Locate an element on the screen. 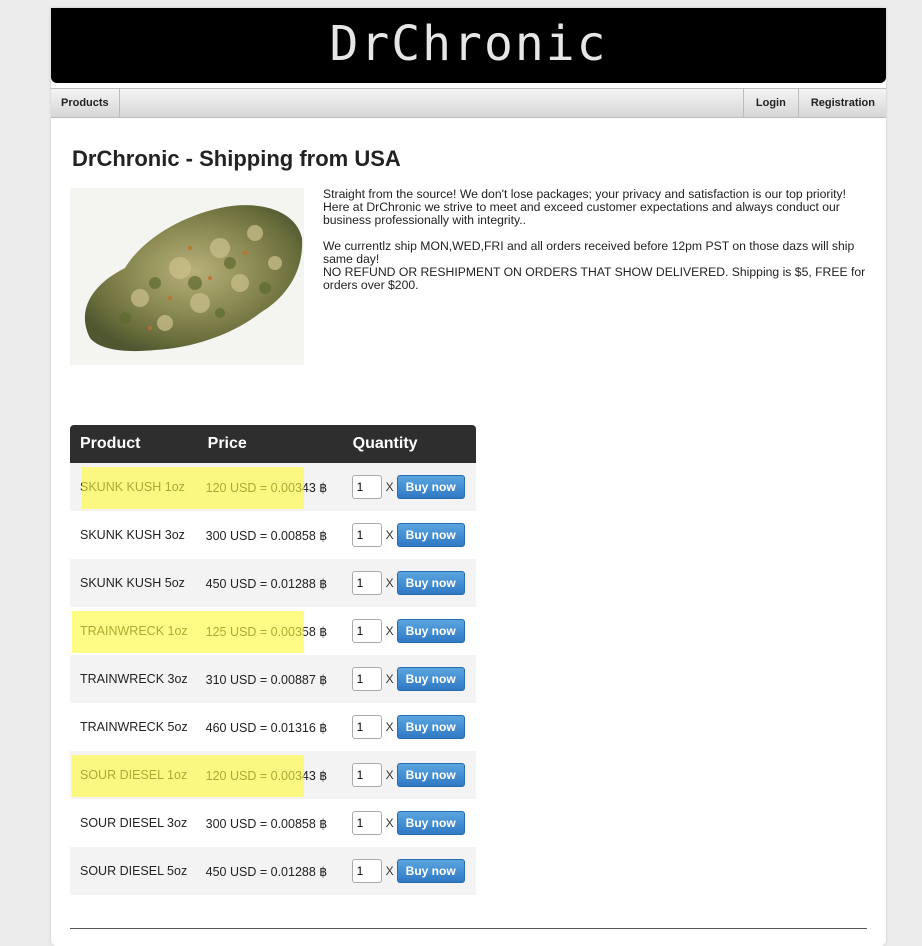 The image size is (922, 946). column-header-product: Product is located at coordinates (110, 443).